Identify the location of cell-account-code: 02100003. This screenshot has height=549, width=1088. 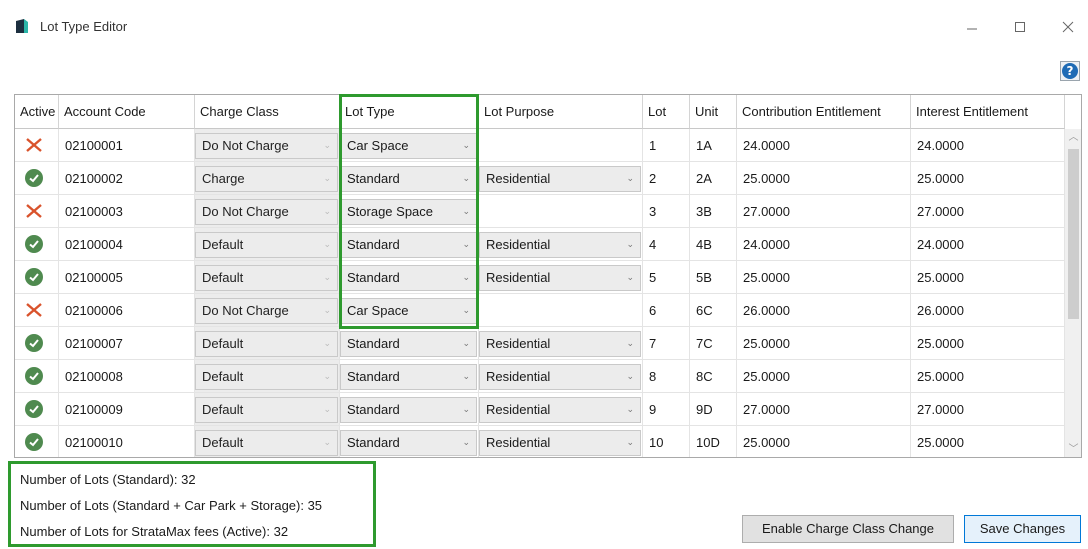
(127, 211).